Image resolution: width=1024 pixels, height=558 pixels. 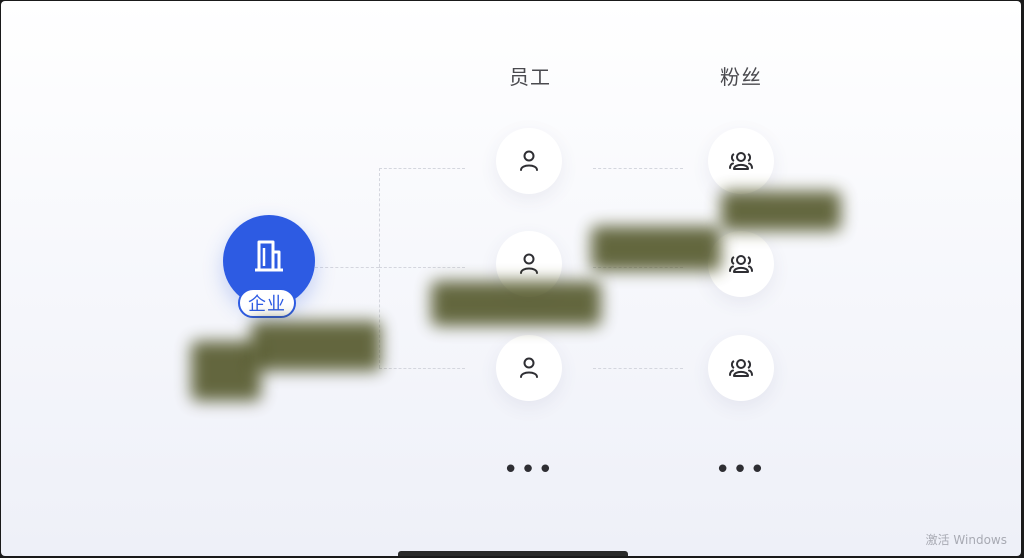 I want to click on building-icon, so click(x=269, y=256).